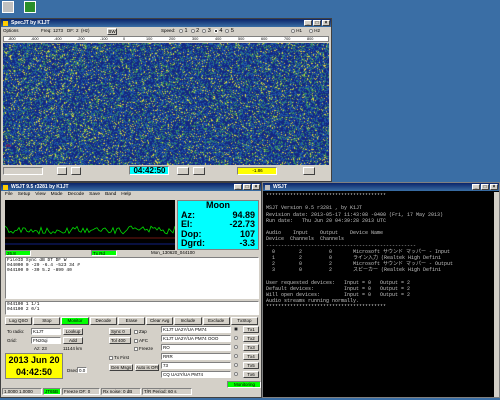  I want to click on afc-checkbox: AFC, so click(141, 340).